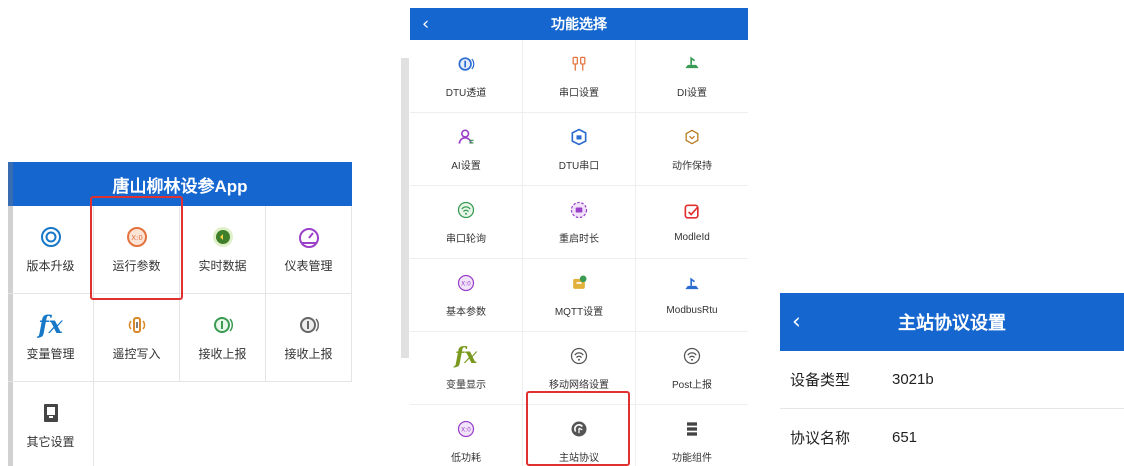  I want to click on basic-params-icon: X:0, so click(466, 283).